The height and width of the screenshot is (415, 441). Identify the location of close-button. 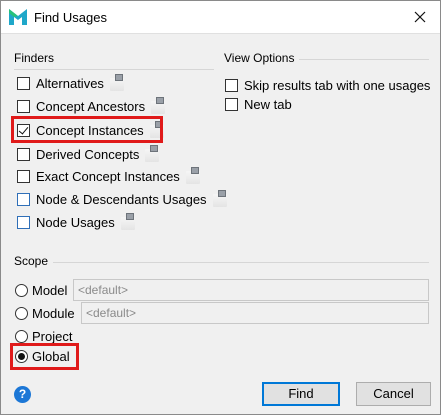
(420, 17).